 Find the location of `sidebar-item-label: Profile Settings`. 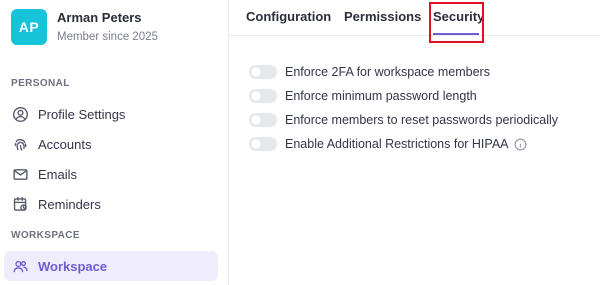

sidebar-item-label: Profile Settings is located at coordinates (82, 114).